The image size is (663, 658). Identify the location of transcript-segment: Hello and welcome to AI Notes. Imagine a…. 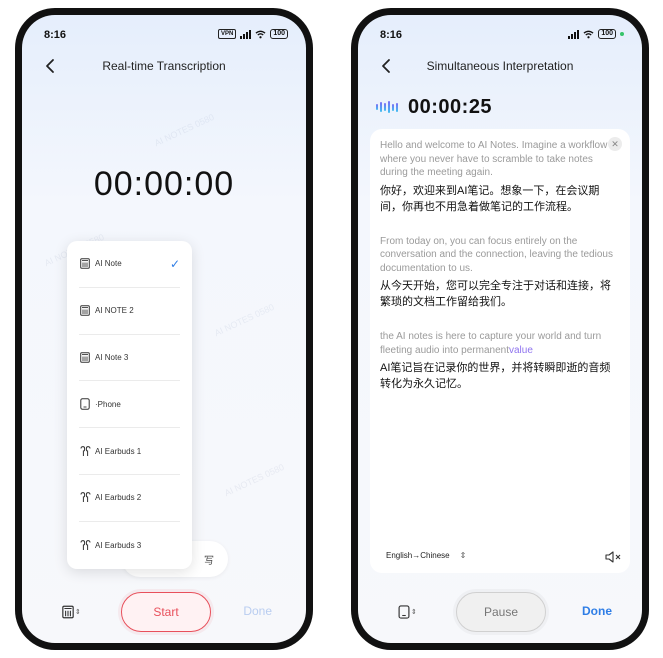
(498, 177).